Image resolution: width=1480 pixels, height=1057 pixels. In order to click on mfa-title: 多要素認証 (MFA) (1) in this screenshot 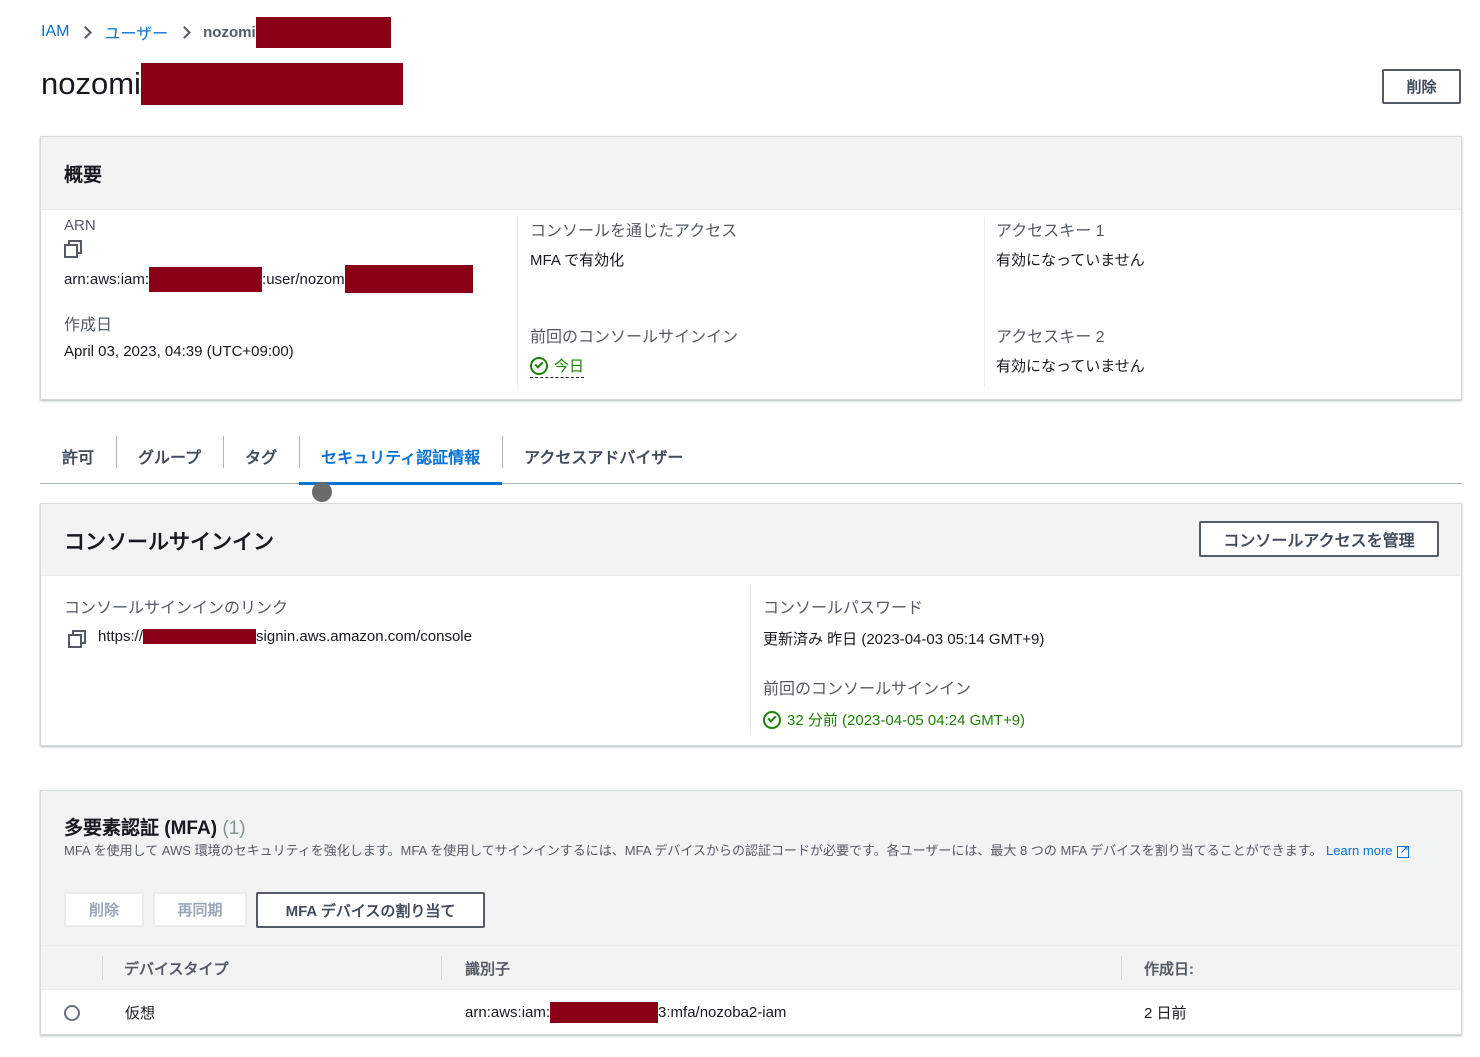, I will do `click(155, 826)`.